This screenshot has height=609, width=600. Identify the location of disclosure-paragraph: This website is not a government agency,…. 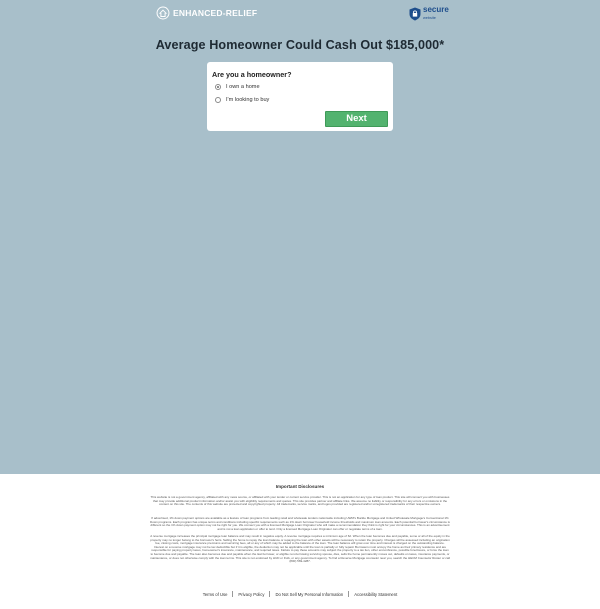
(300, 501).